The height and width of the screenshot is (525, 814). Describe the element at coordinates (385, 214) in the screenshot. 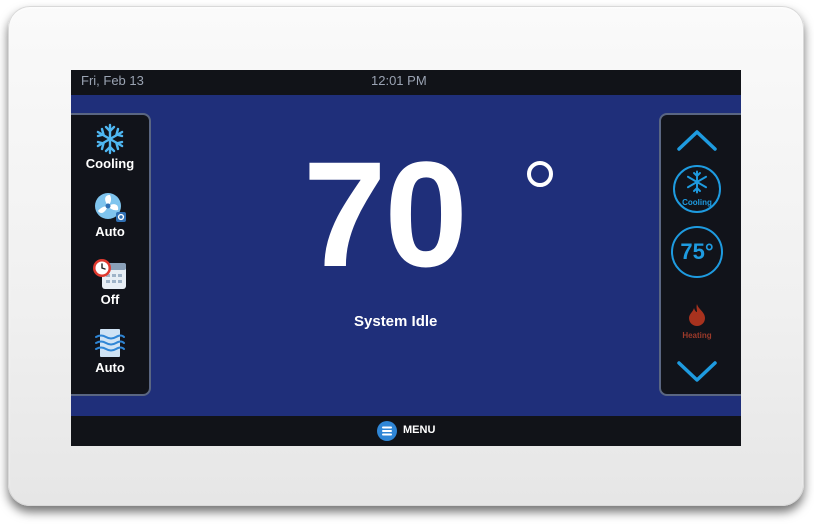

I see `current-temperature: 70` at that location.